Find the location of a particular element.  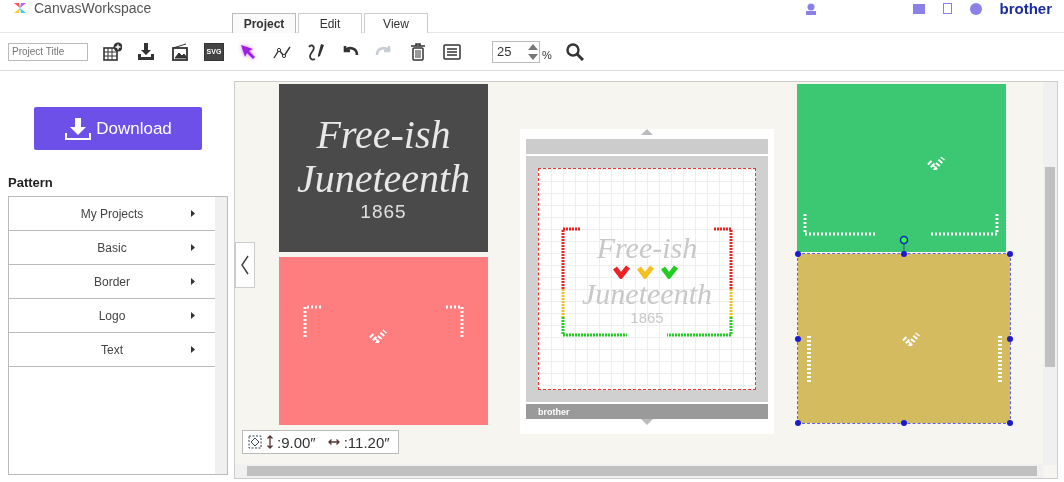

menu-tab: View is located at coordinates (396, 23).